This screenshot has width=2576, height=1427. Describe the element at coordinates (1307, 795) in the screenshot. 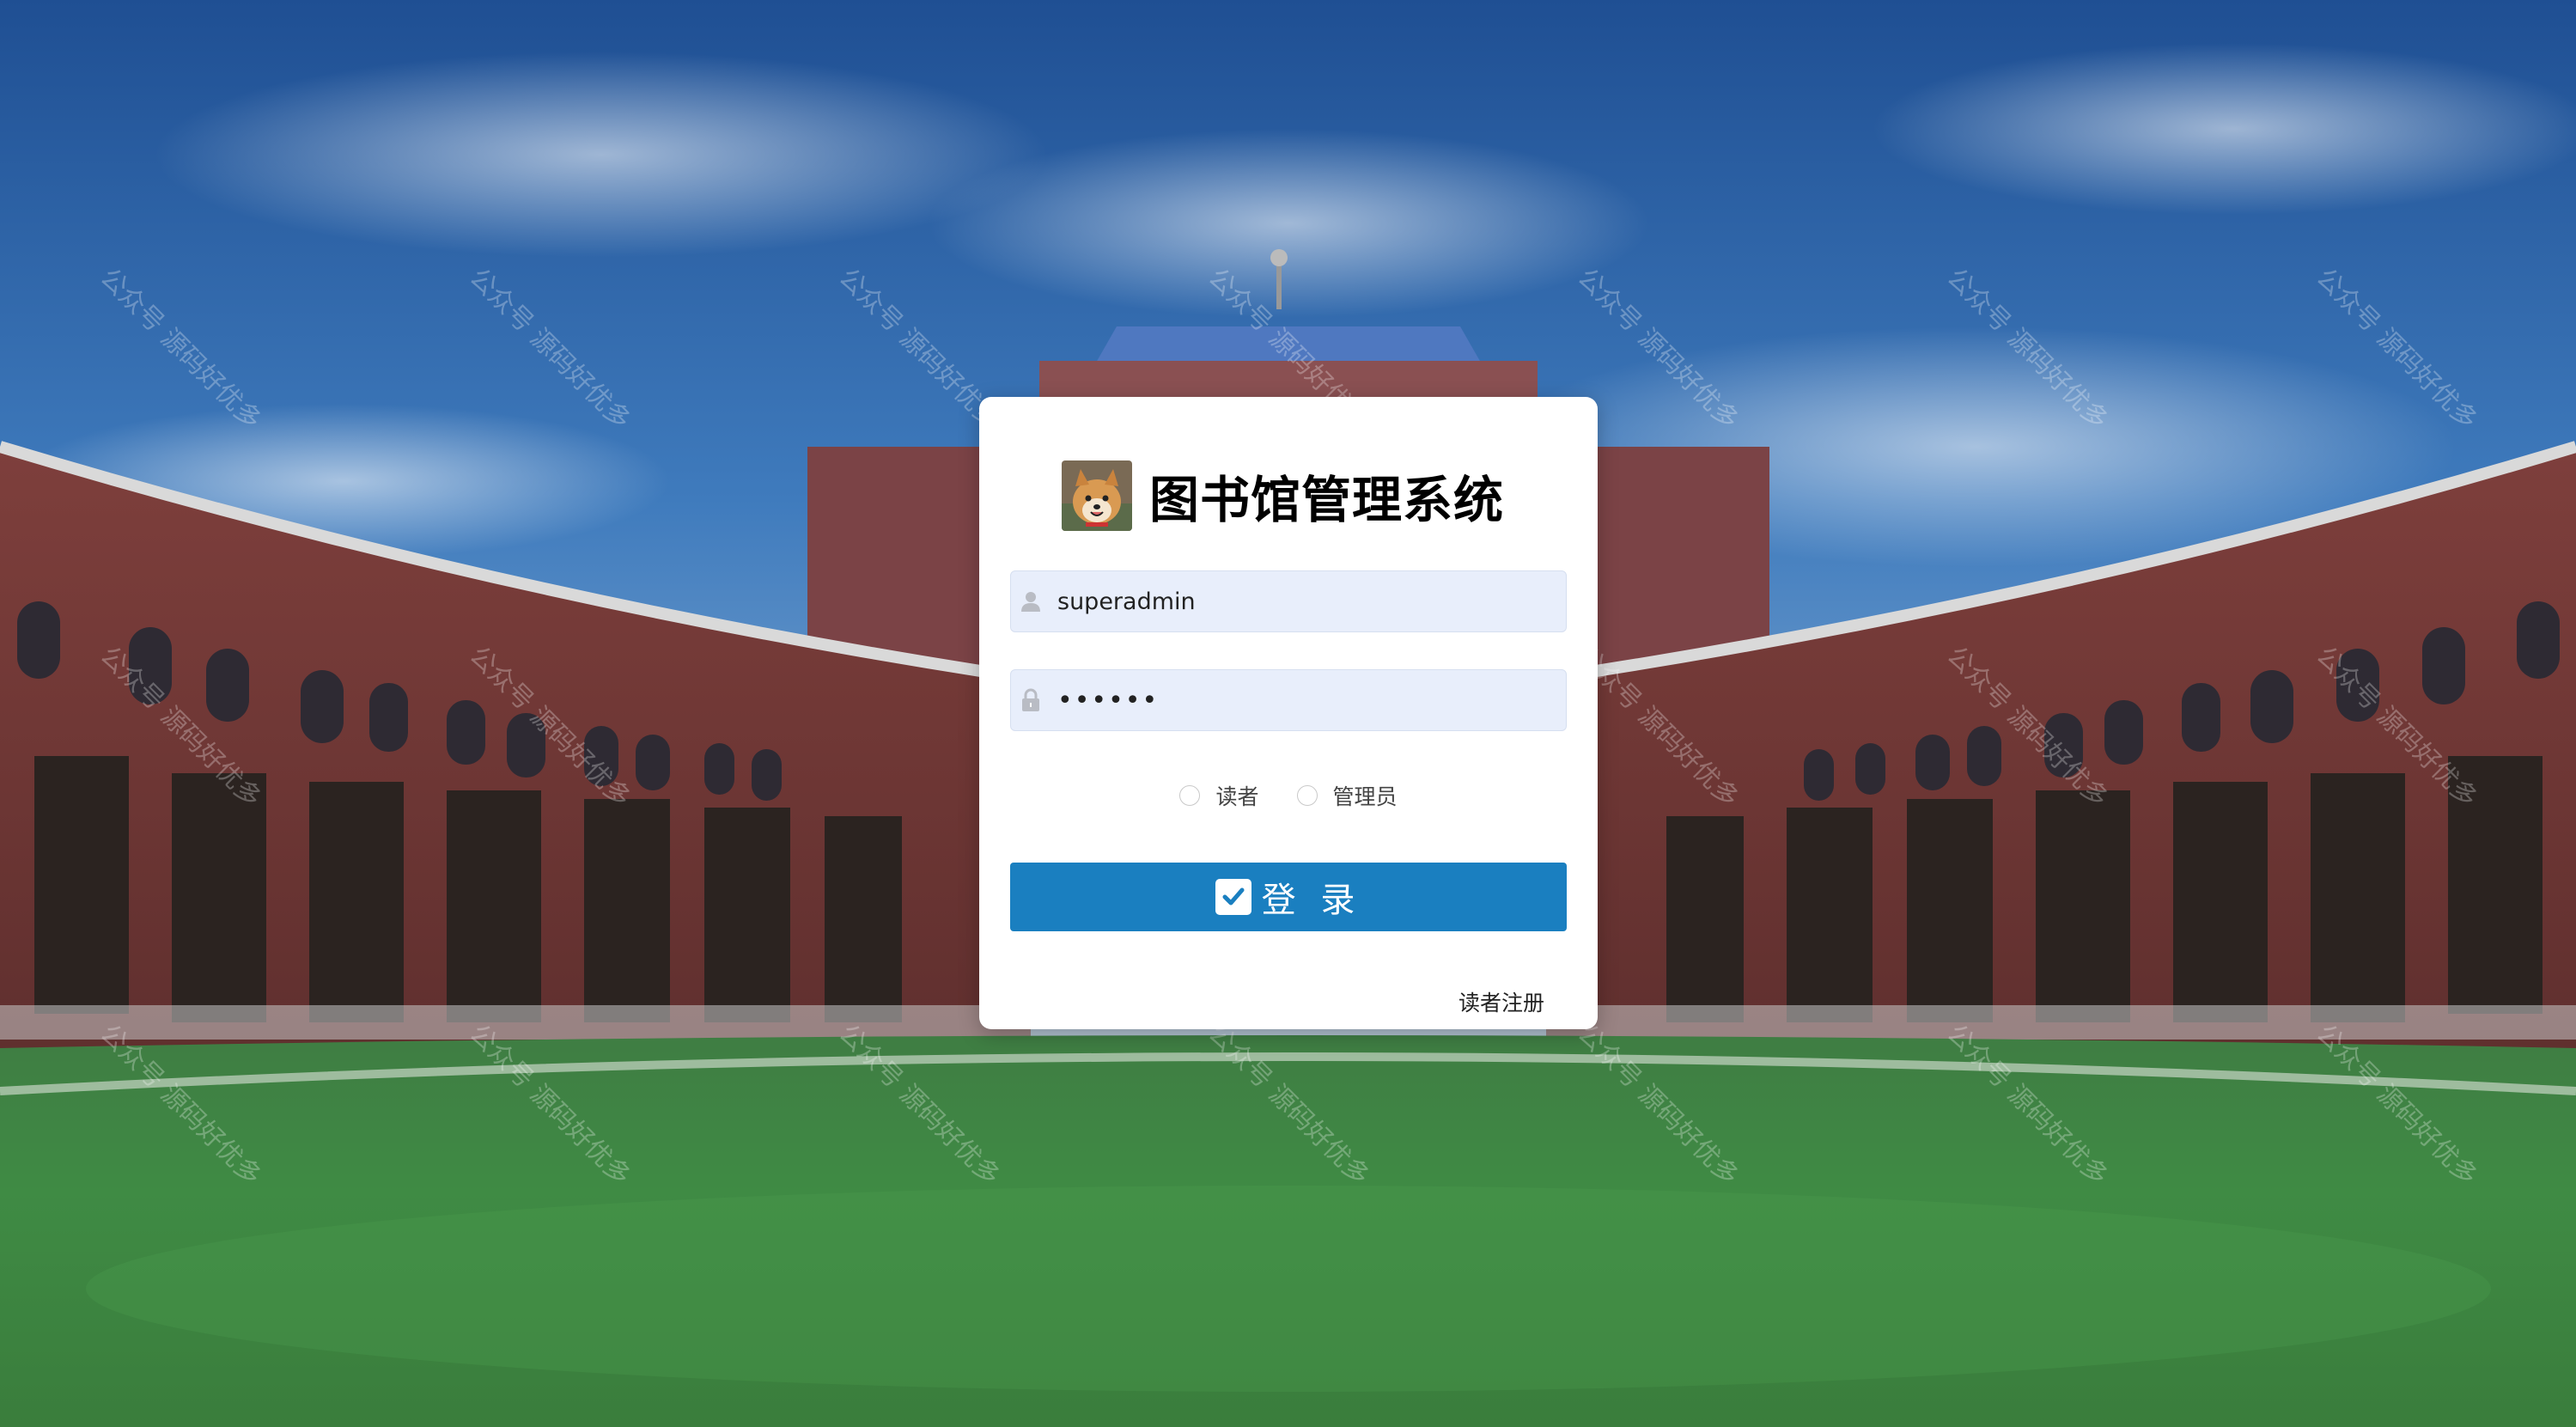

I see `admin-radio` at that location.